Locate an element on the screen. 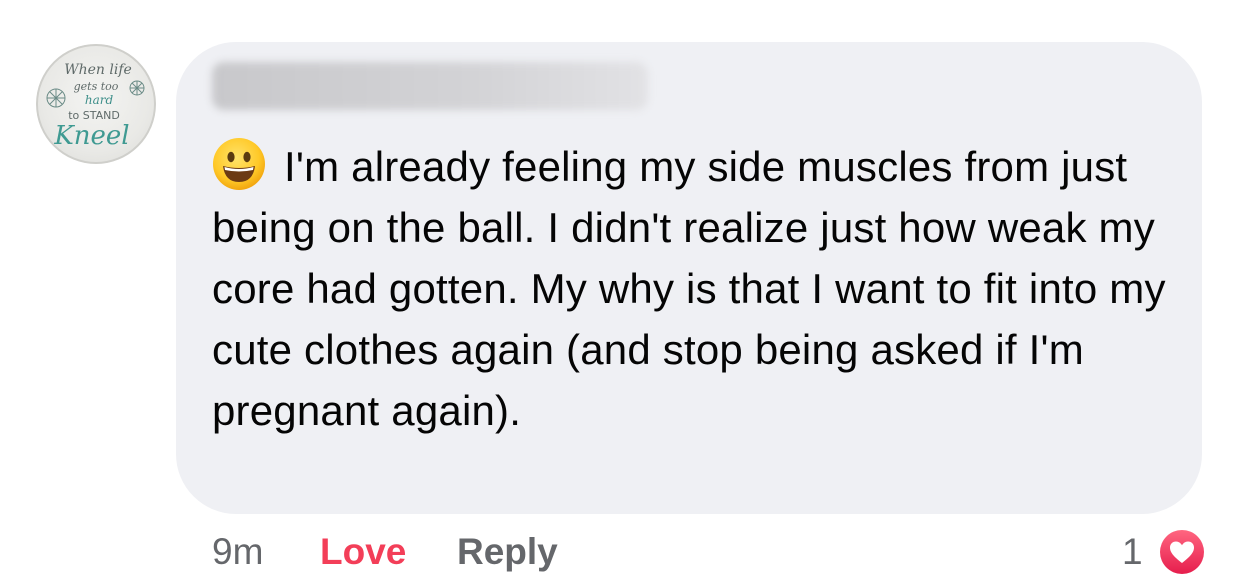 This screenshot has height=585, width=1242. avatar-line-5: Kneel is located at coordinates (91, 136).